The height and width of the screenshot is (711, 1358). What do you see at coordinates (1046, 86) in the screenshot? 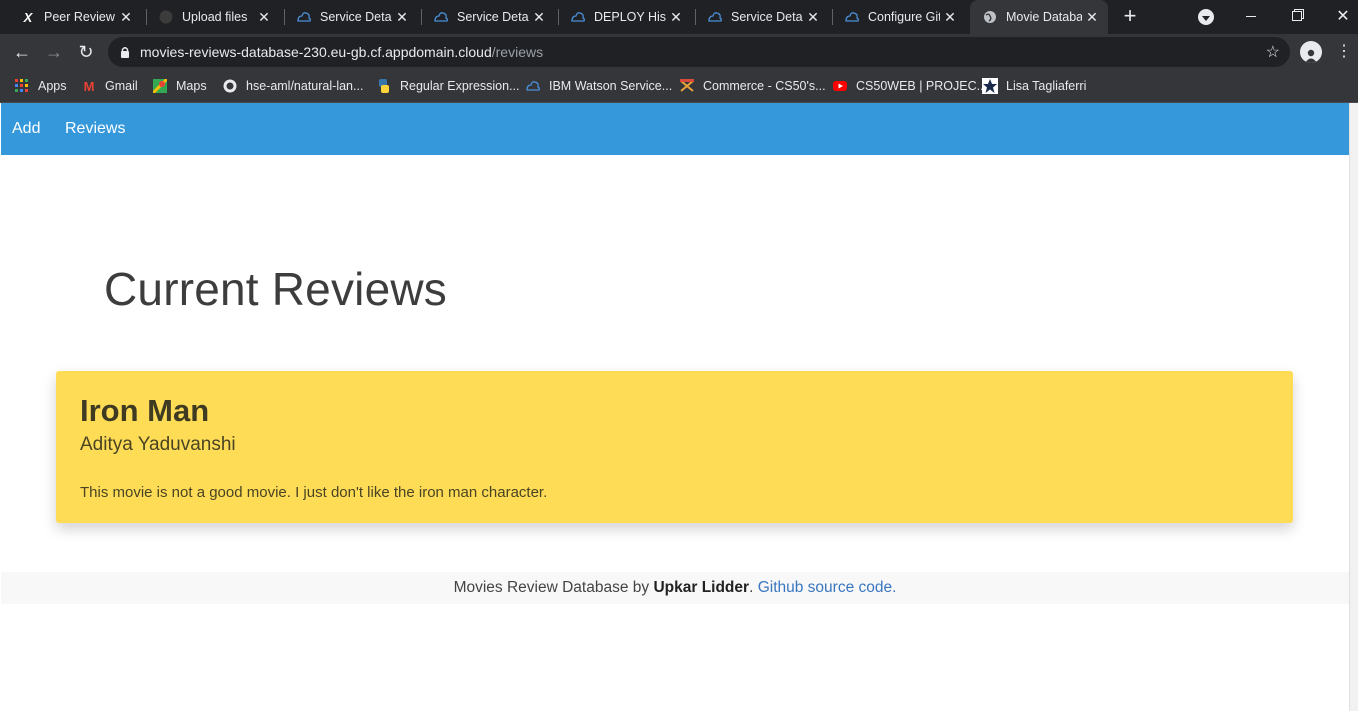
I see `bookmark-label: Lisa Tagliaferri` at bounding box center [1046, 86].